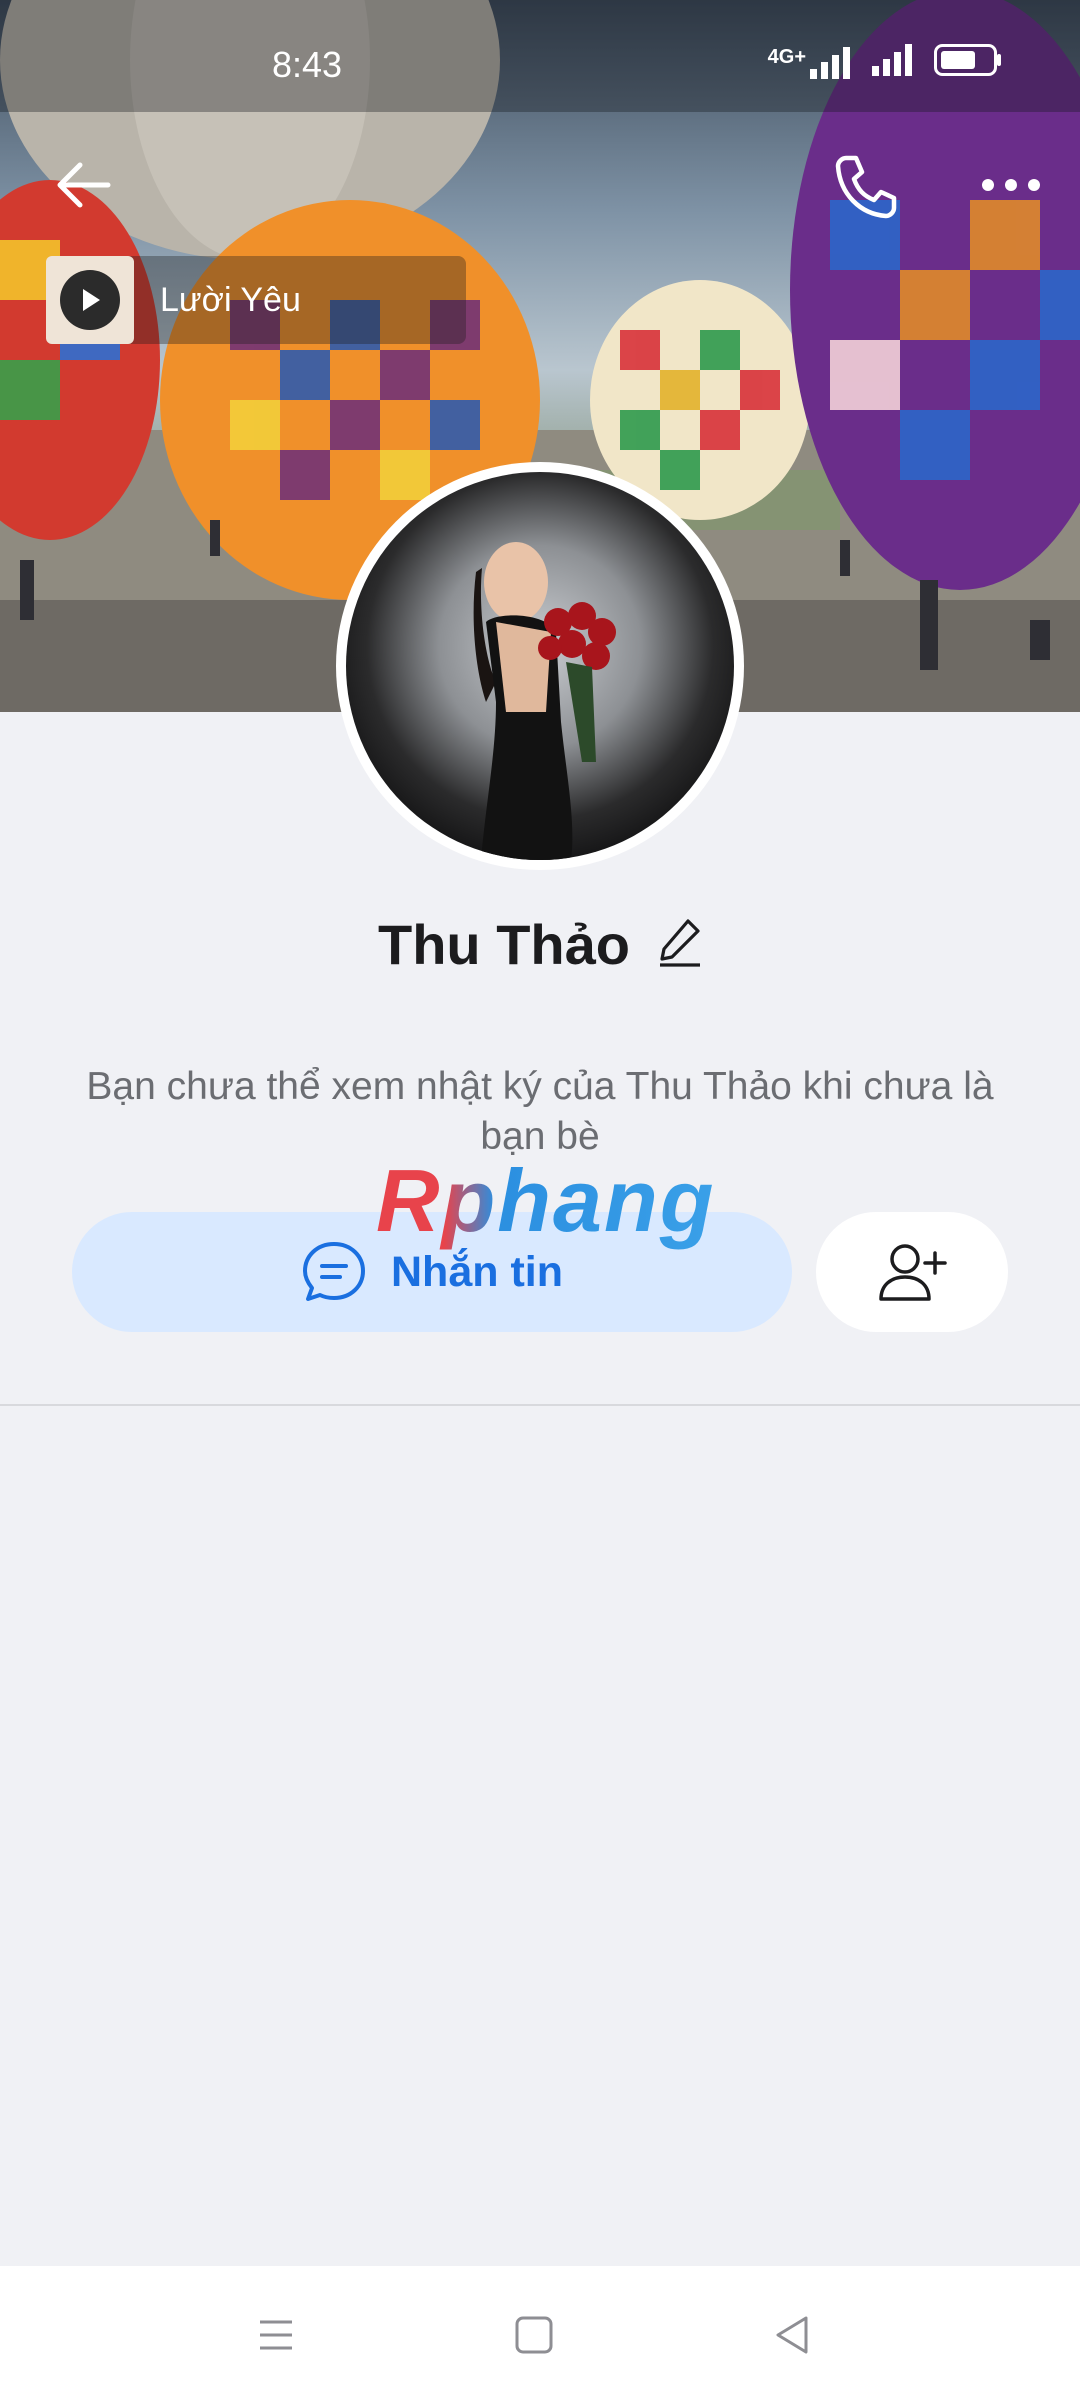  What do you see at coordinates (334, 1271) in the screenshot?
I see `chat-bubble-icon` at bounding box center [334, 1271].